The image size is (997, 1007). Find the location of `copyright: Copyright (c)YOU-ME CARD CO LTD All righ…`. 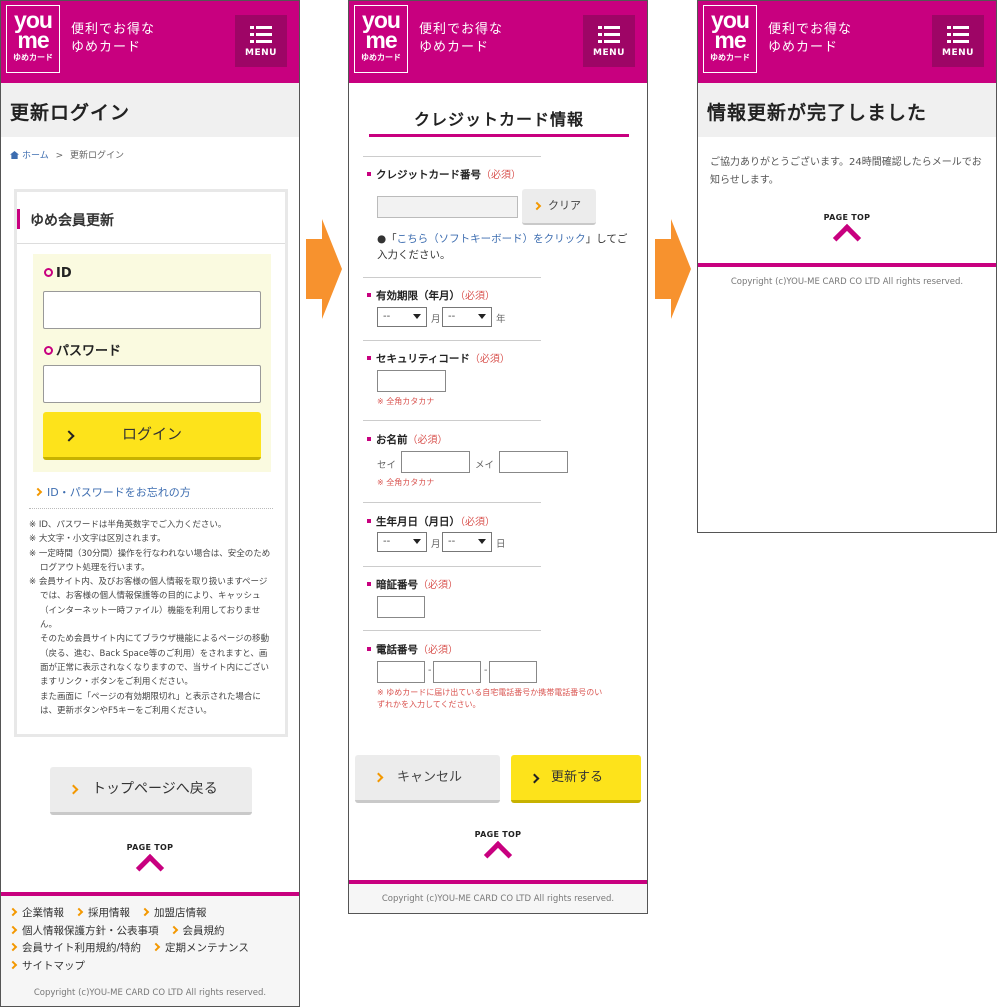

copyright: Copyright (c)YOU-ME CARD CO LTD All righ… is located at coordinates (498, 899).